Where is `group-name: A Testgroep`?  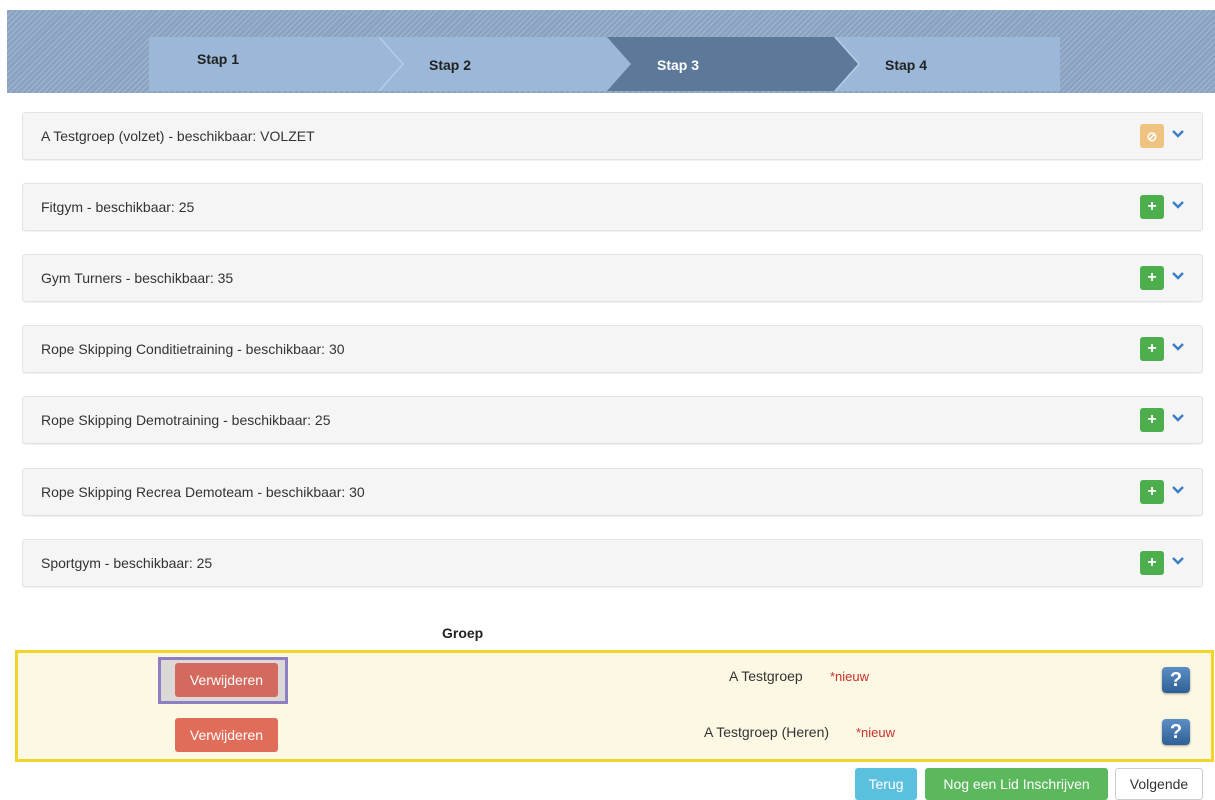 group-name: A Testgroep is located at coordinates (766, 676).